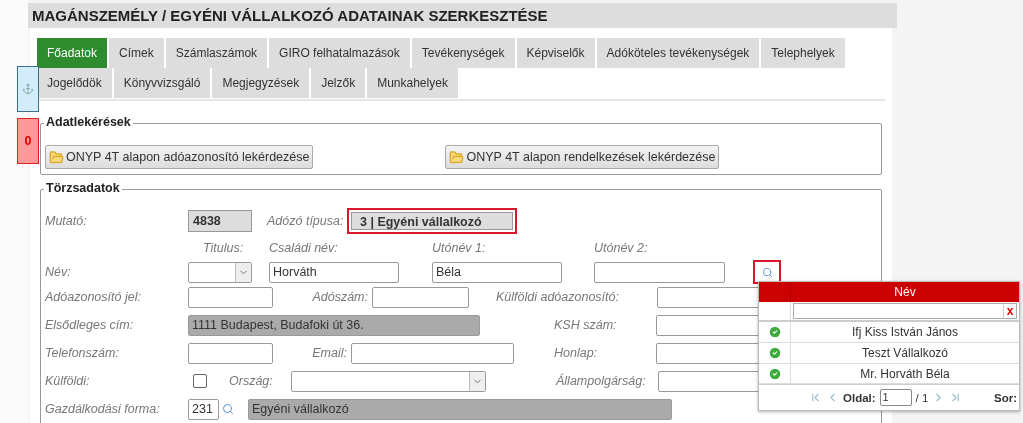 The height and width of the screenshot is (423, 1023). I want to click on family-name-field: Horváth, so click(334, 272).